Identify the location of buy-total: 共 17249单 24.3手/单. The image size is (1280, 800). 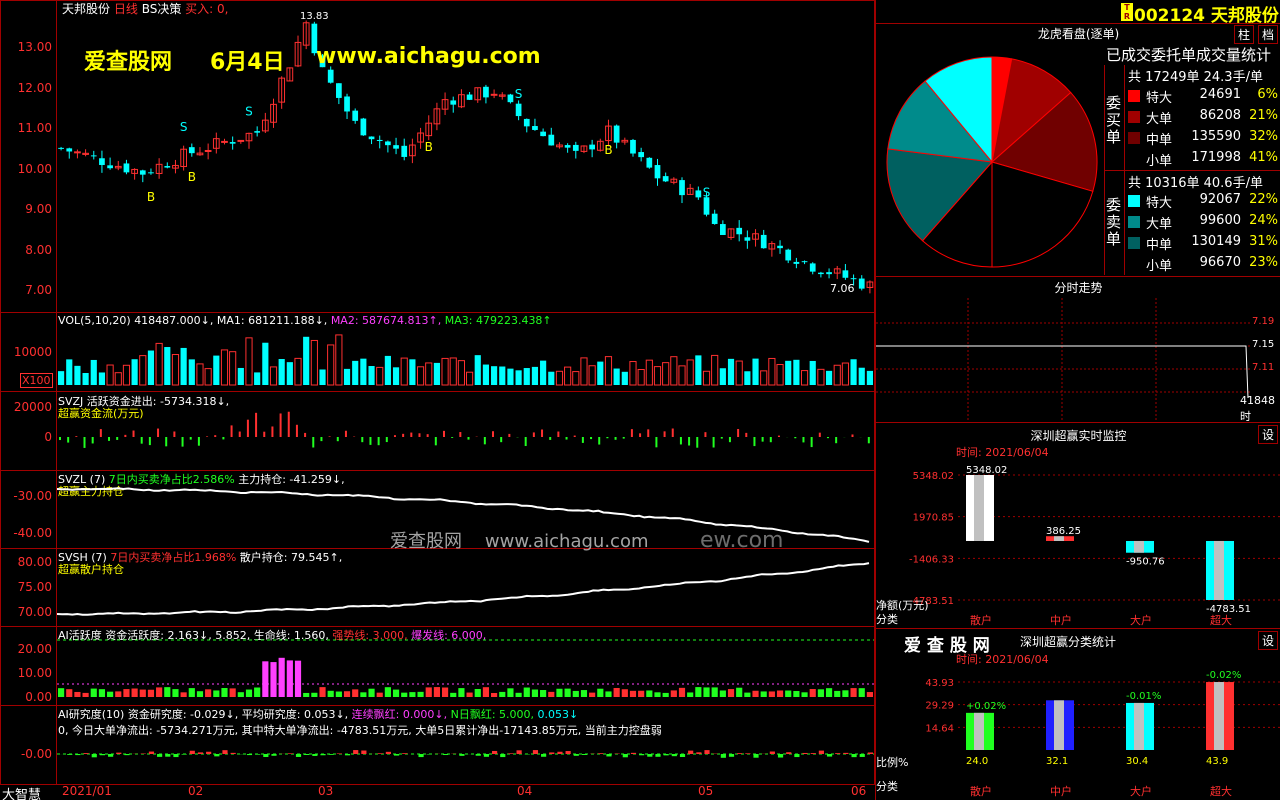
(1195, 77).